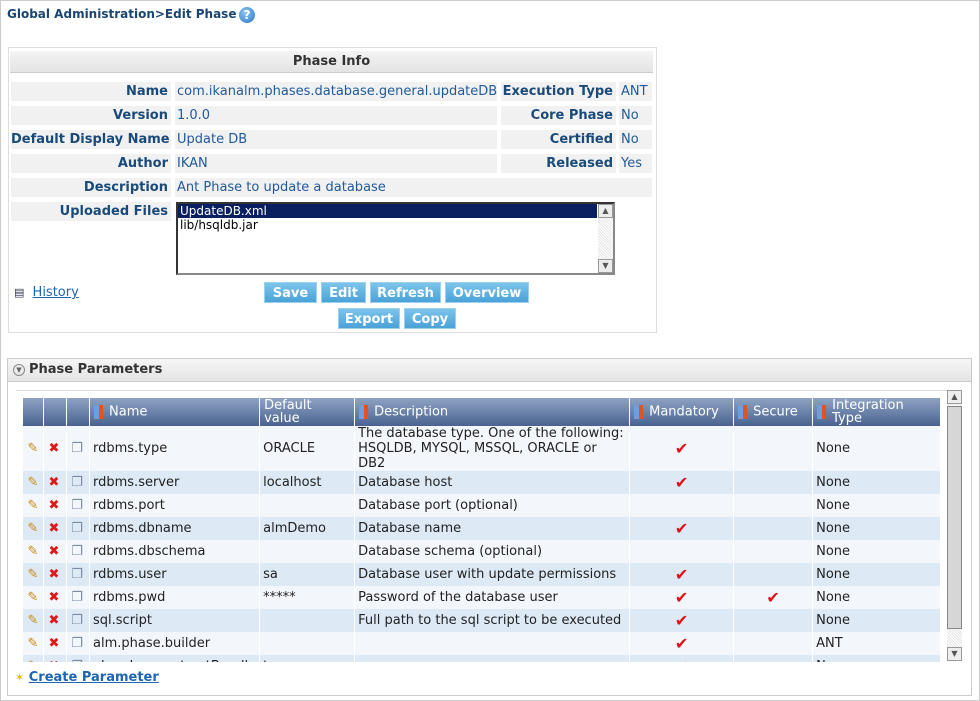 This screenshot has height=701, width=980. I want to click on create-parameter-link: ✶ Create Parameter, so click(87, 677).